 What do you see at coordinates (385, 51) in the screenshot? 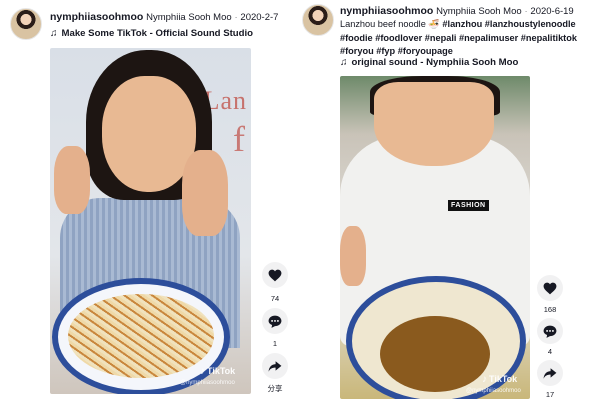
I see `hashtag-link: #fyp` at bounding box center [385, 51].